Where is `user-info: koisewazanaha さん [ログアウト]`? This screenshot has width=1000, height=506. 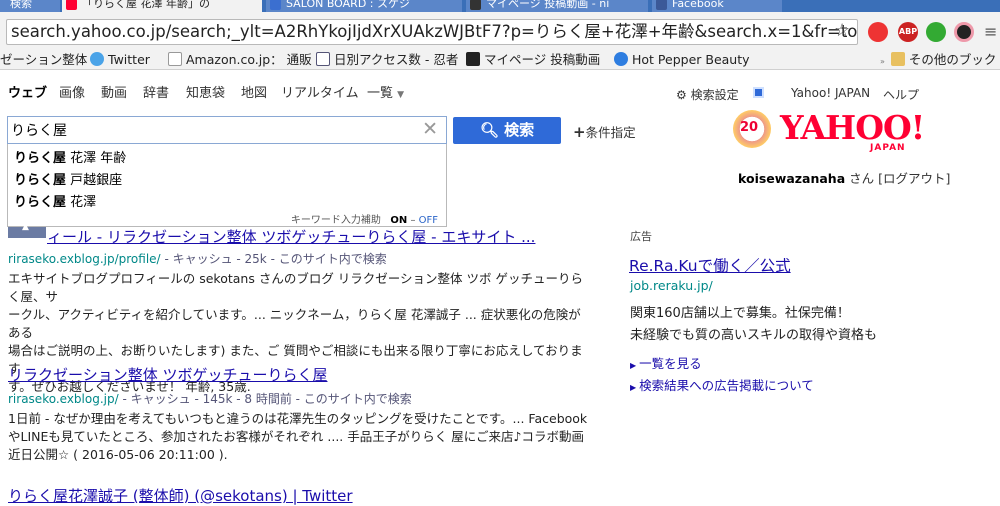
user-info: koisewazanaha さん [ログアウト] is located at coordinates (844, 178).